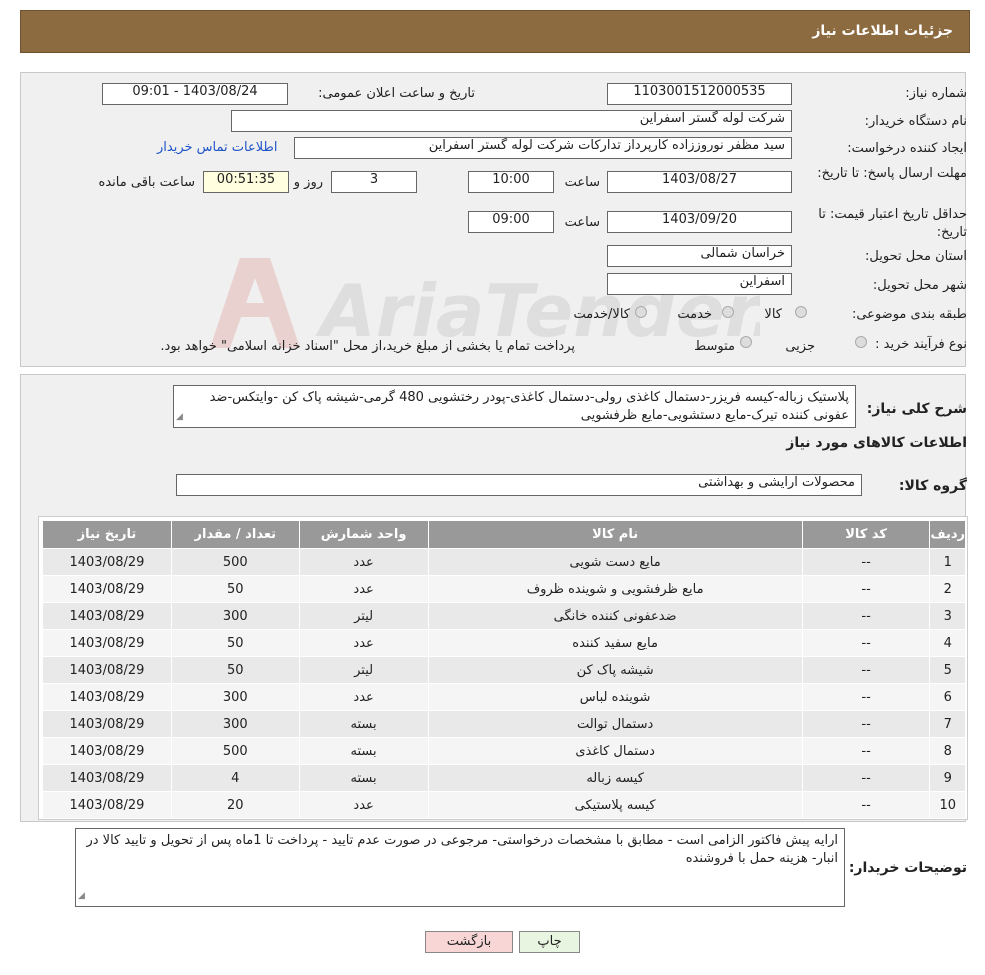  I want to click on cell-row: 1, so click(947, 562).